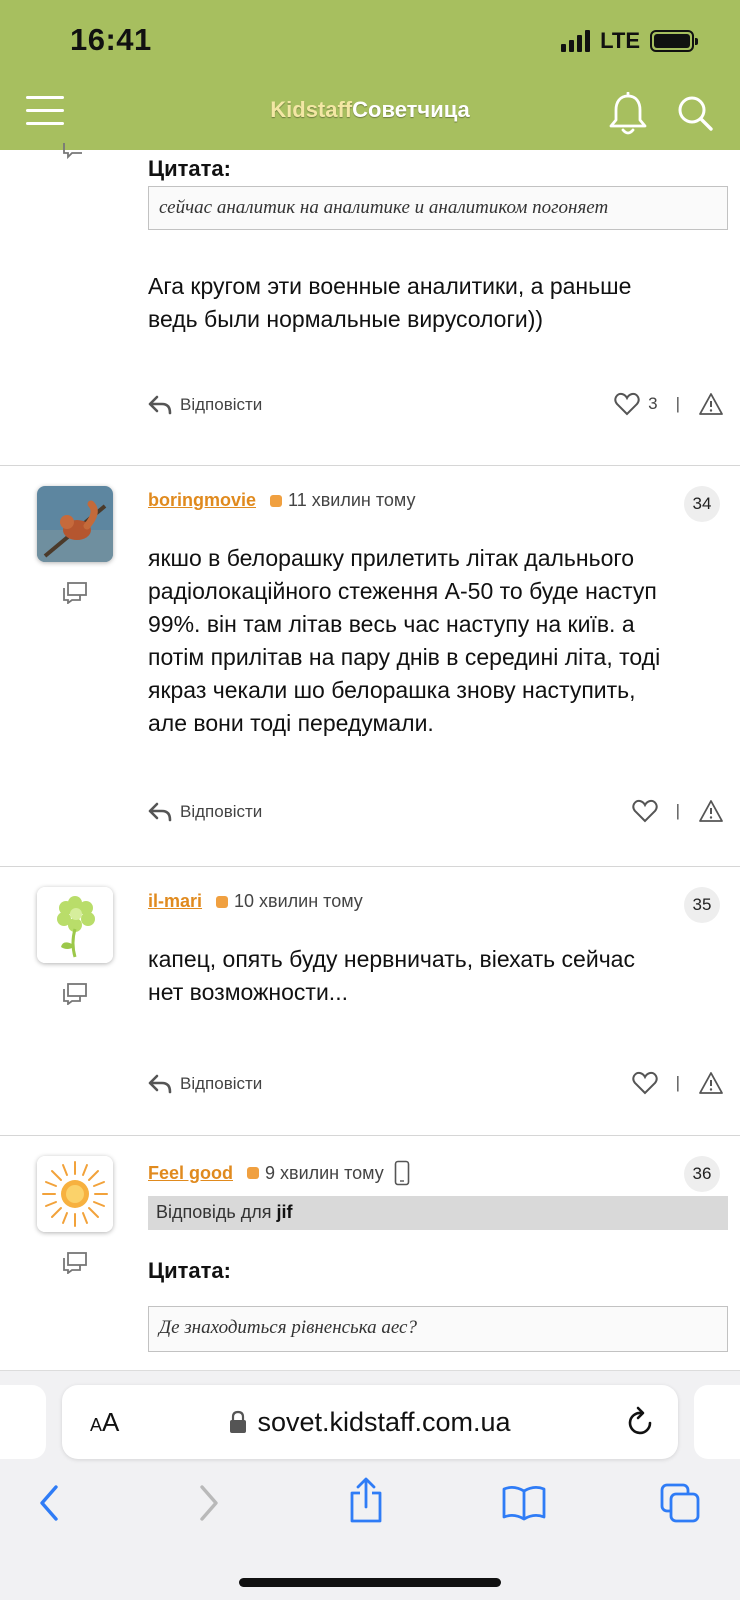 Image resolution: width=740 pixels, height=1600 pixels. I want to click on bell-icon, so click(628, 114).